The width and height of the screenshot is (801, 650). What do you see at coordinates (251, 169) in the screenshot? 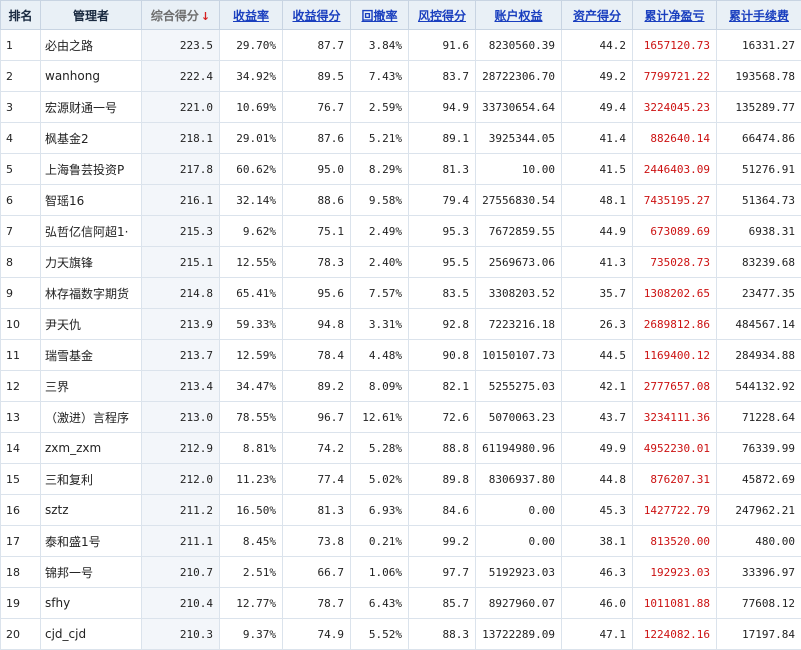
I see `cell-return-rate: 60.62%` at bounding box center [251, 169].